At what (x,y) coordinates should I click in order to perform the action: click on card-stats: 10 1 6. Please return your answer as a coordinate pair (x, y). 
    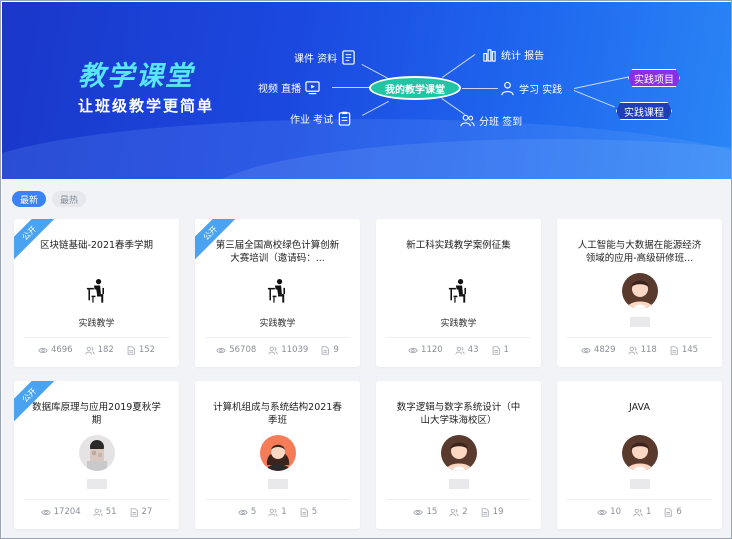
    Looking at the image, I should click on (639, 512).